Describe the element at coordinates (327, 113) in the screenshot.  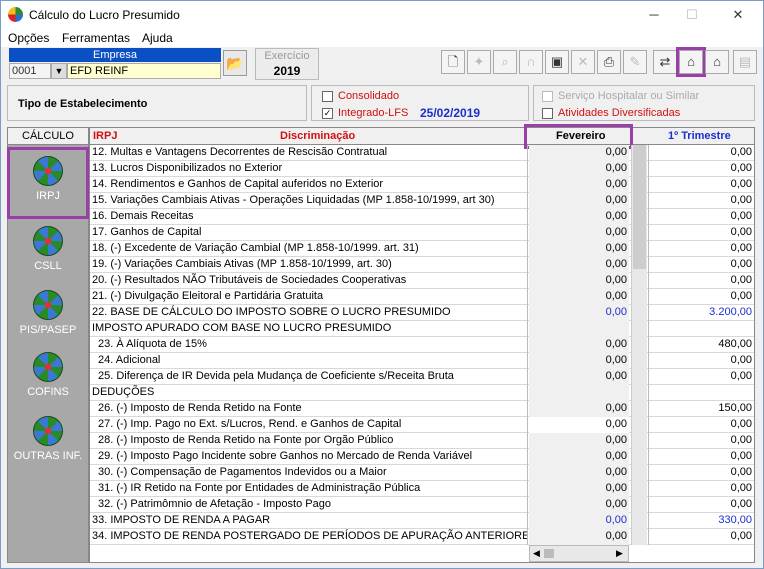
I see `integrado-checkbox: ✓` at that location.